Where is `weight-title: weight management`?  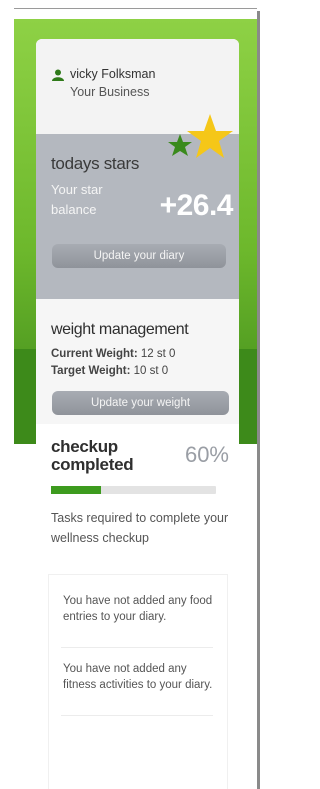 weight-title: weight management is located at coordinates (120, 329).